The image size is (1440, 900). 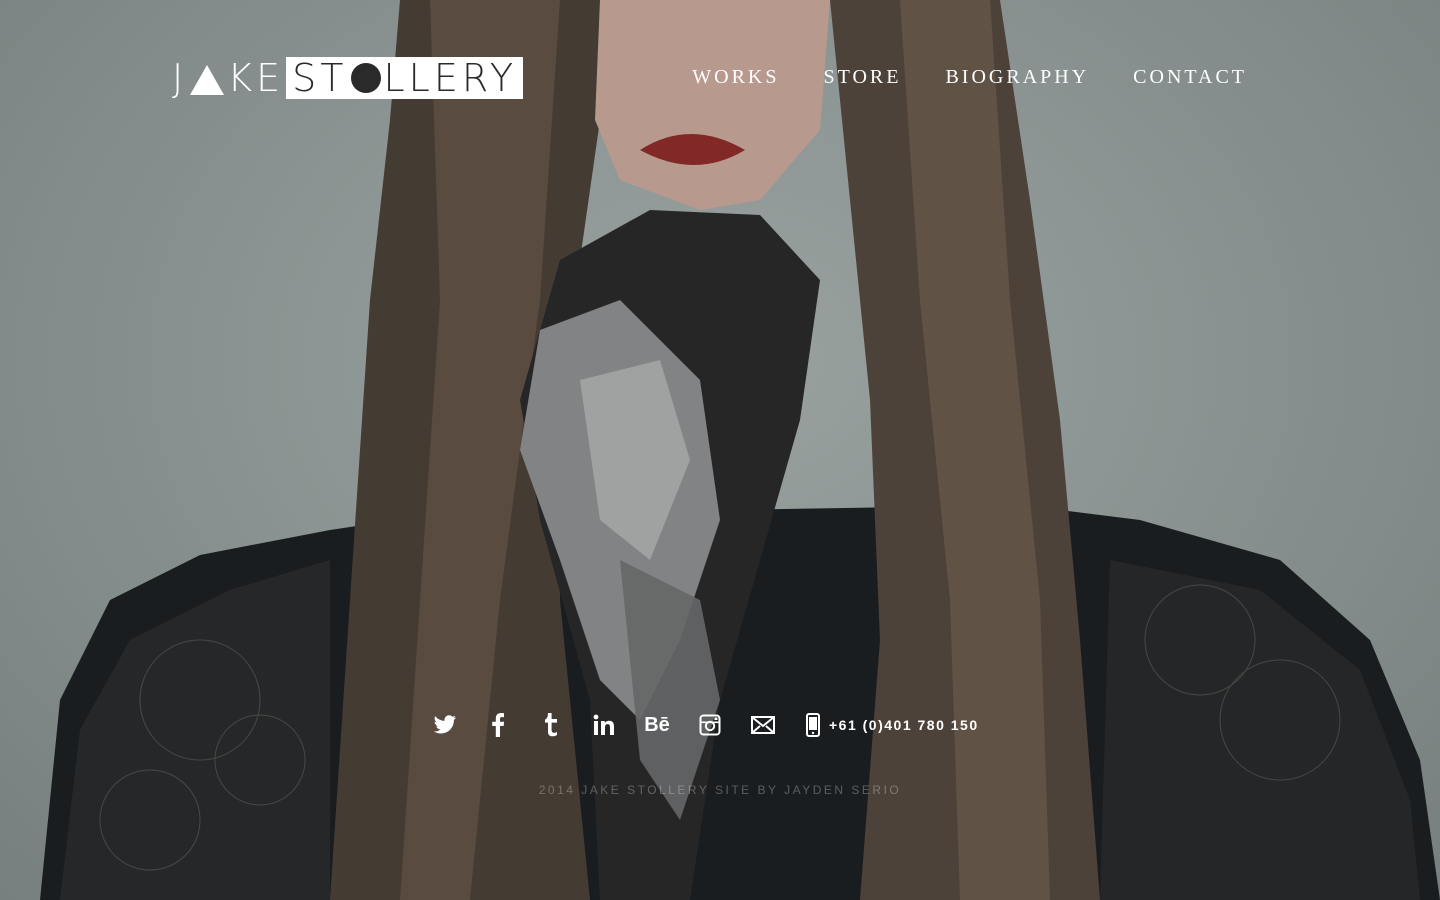 I want to click on logo-circle-icon, so click(x=365, y=78).